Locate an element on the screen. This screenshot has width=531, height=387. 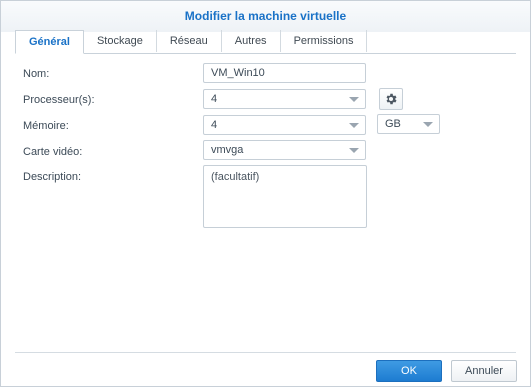
gear-icon is located at coordinates (391, 99).